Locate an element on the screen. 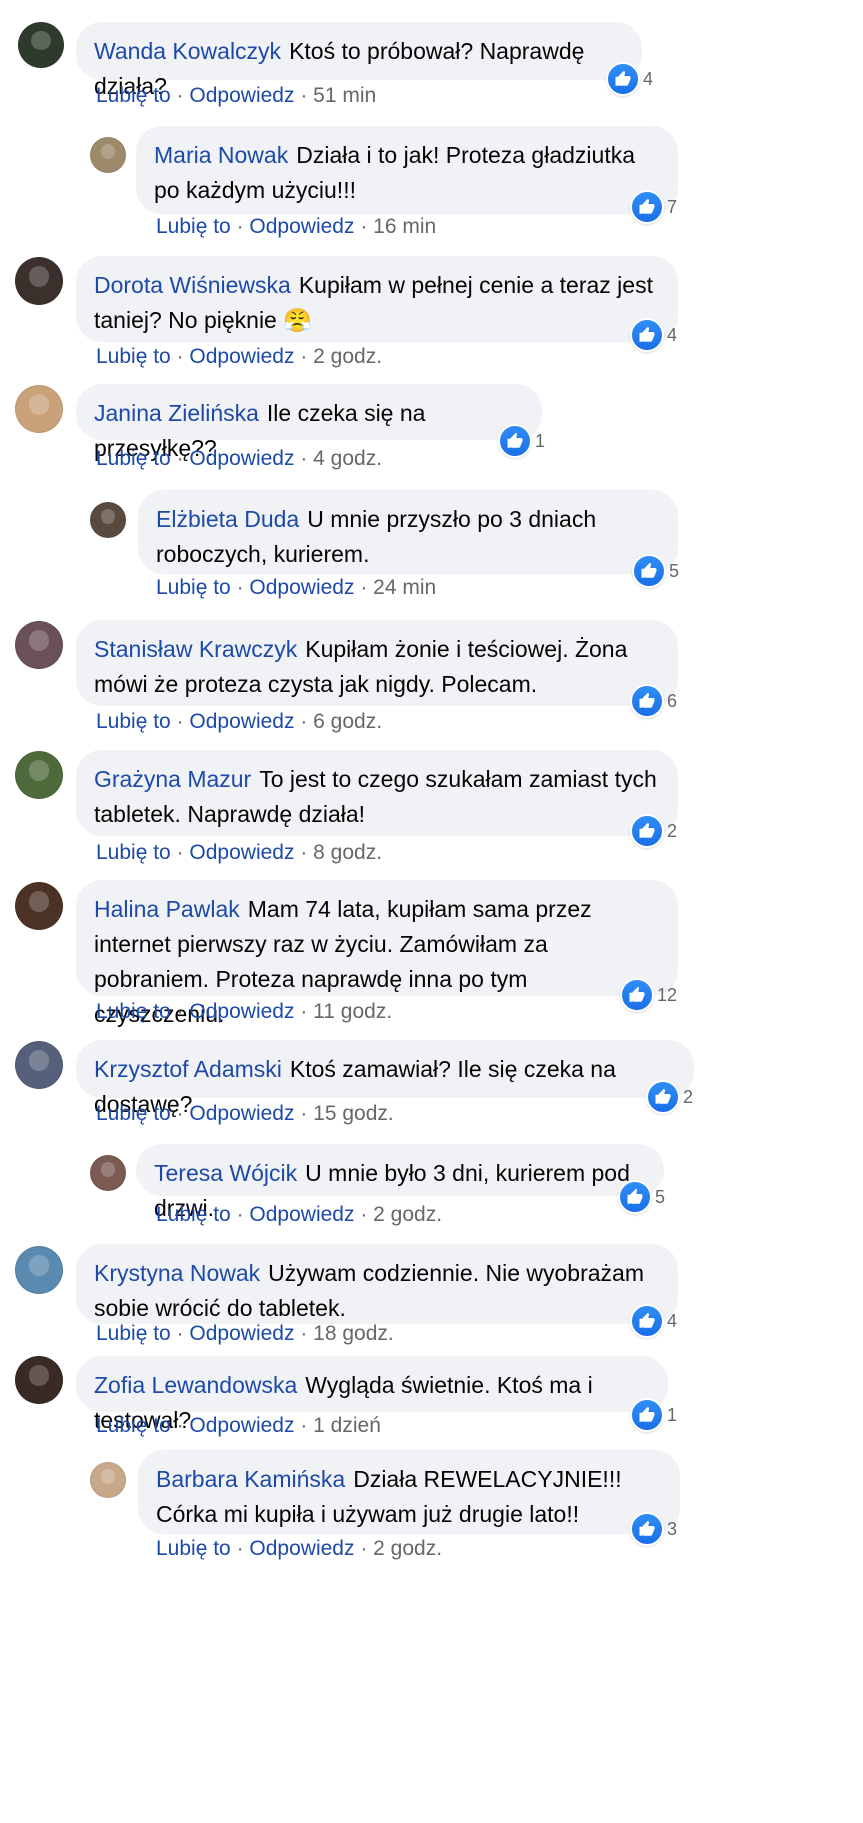 The image size is (863, 1823). comment-timestamp: 1 dzień is located at coordinates (347, 1425).